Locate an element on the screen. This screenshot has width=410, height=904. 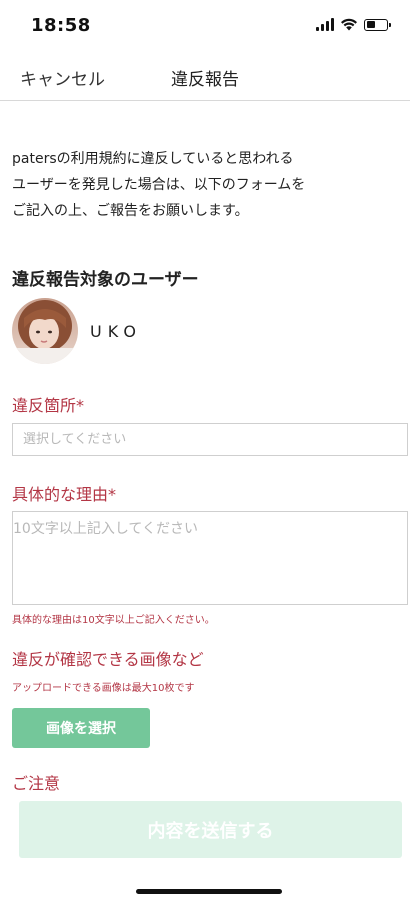
status-bar: 18:58 is located at coordinates (205, 27).